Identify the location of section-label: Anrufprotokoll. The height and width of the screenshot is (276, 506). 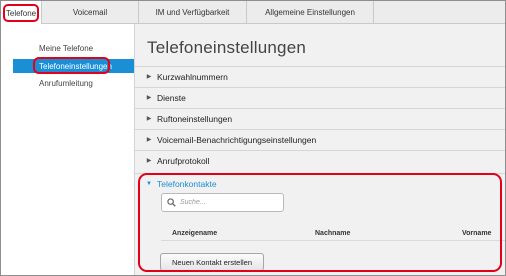
(183, 160).